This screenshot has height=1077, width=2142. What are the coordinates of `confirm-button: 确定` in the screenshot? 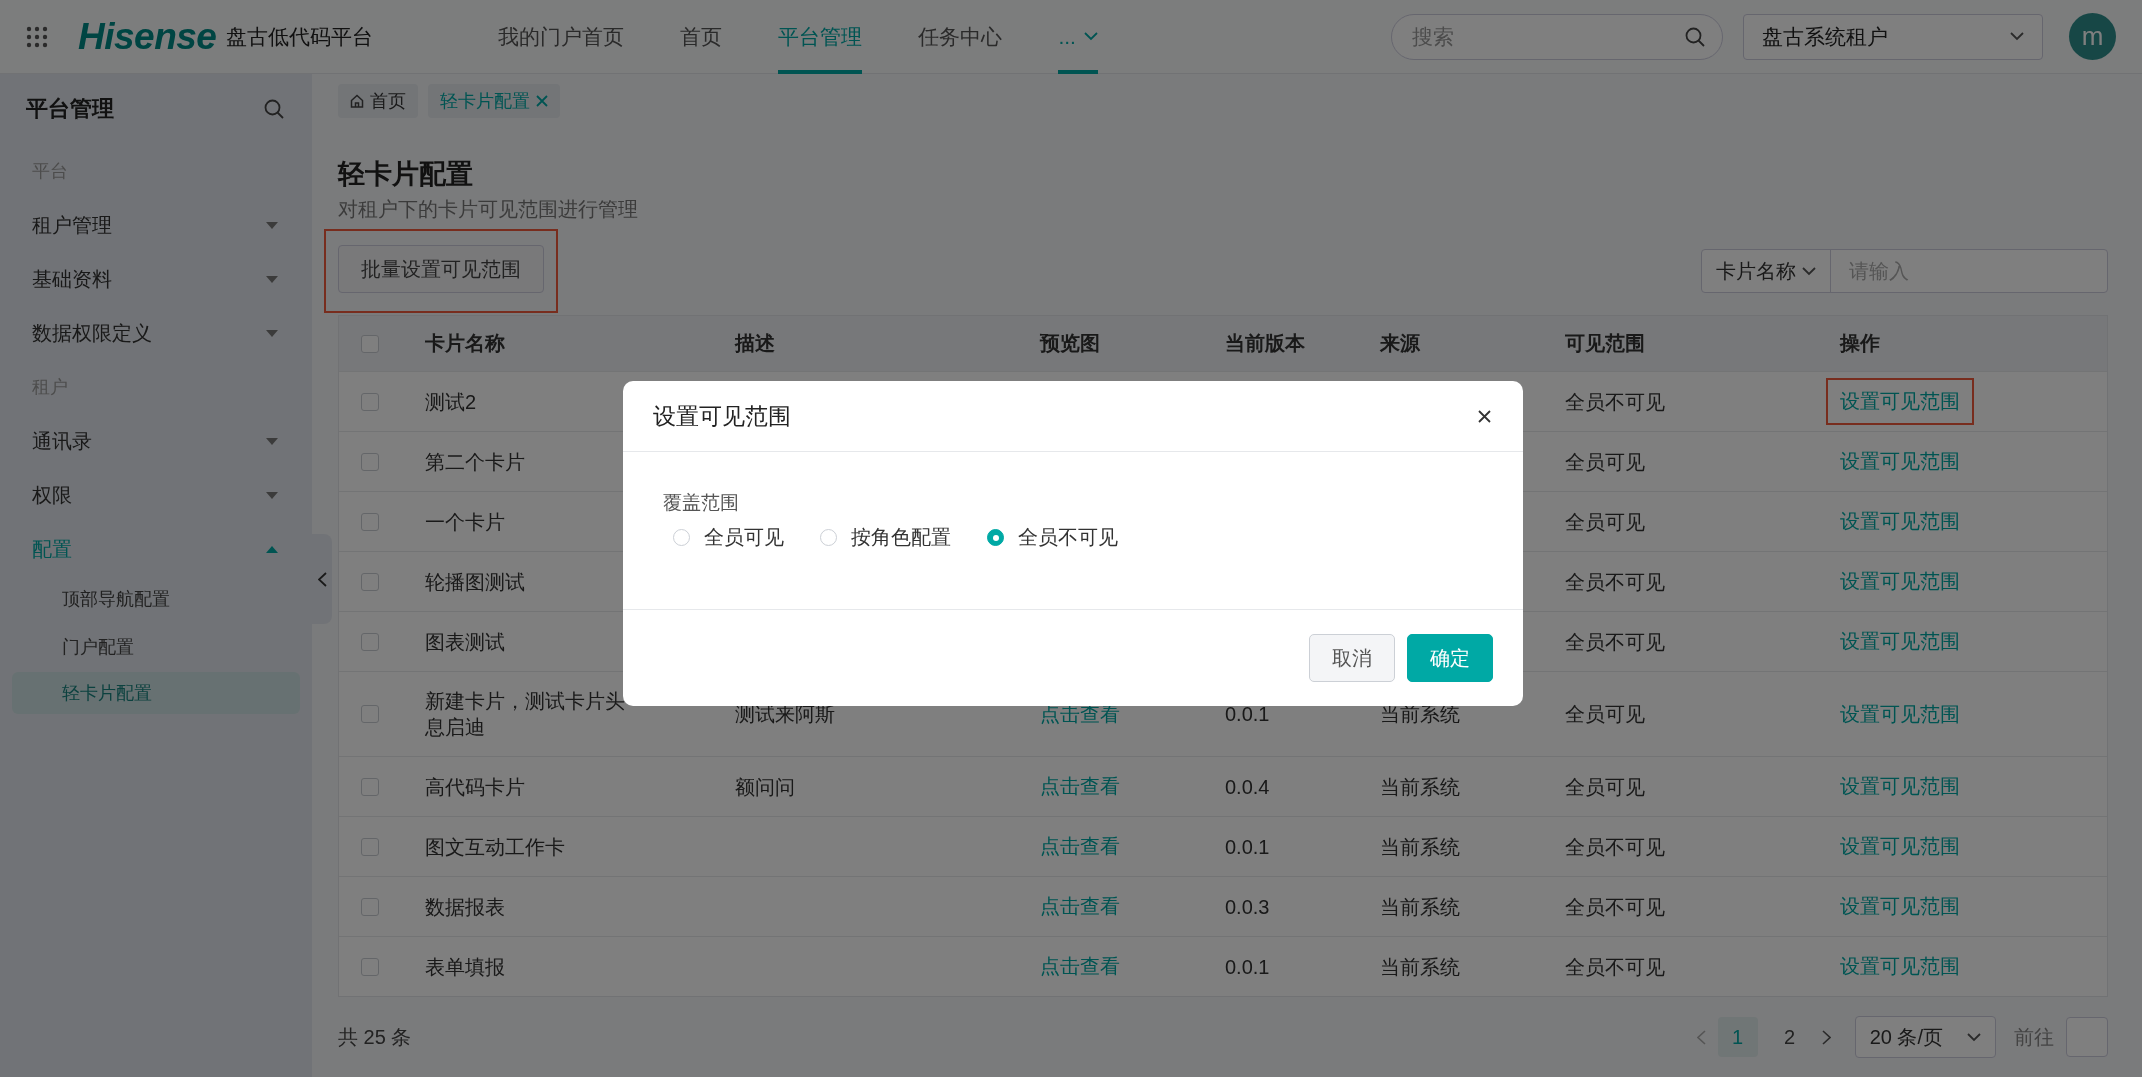 It's located at (1450, 658).